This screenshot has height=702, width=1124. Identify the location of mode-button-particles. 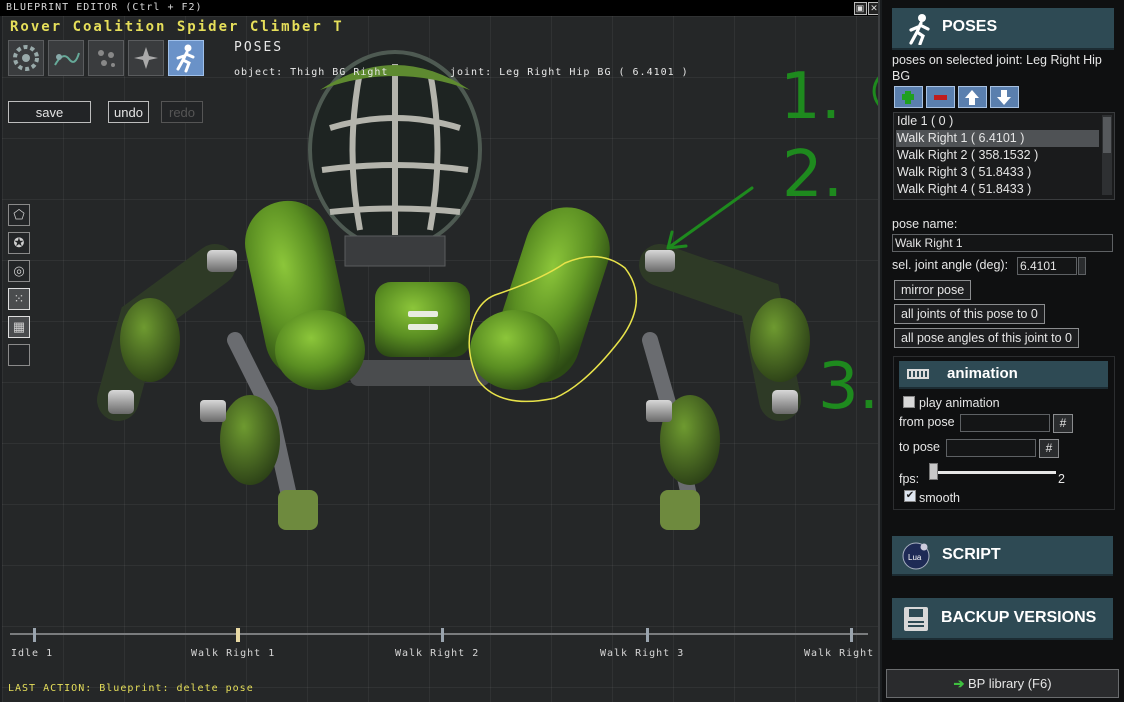
(106, 58).